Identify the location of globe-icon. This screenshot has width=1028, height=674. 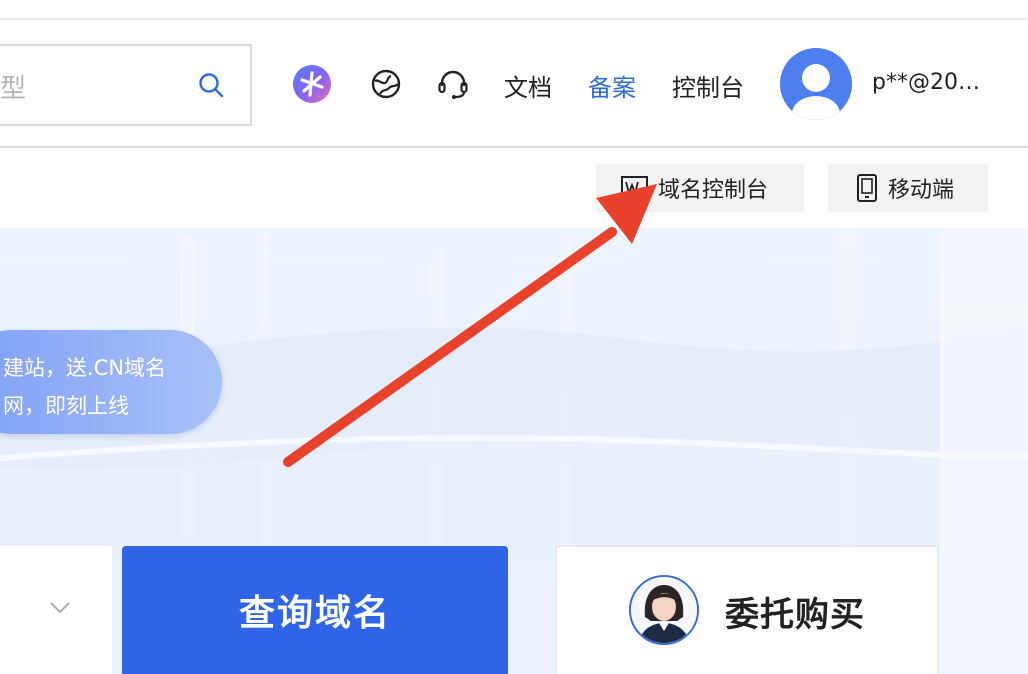
(386, 84).